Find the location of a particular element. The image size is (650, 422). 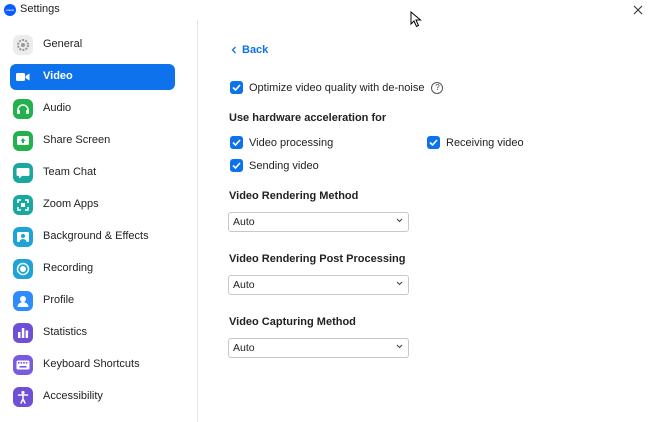

sidebar-item-share-screen: Share Screen is located at coordinates (92, 141).